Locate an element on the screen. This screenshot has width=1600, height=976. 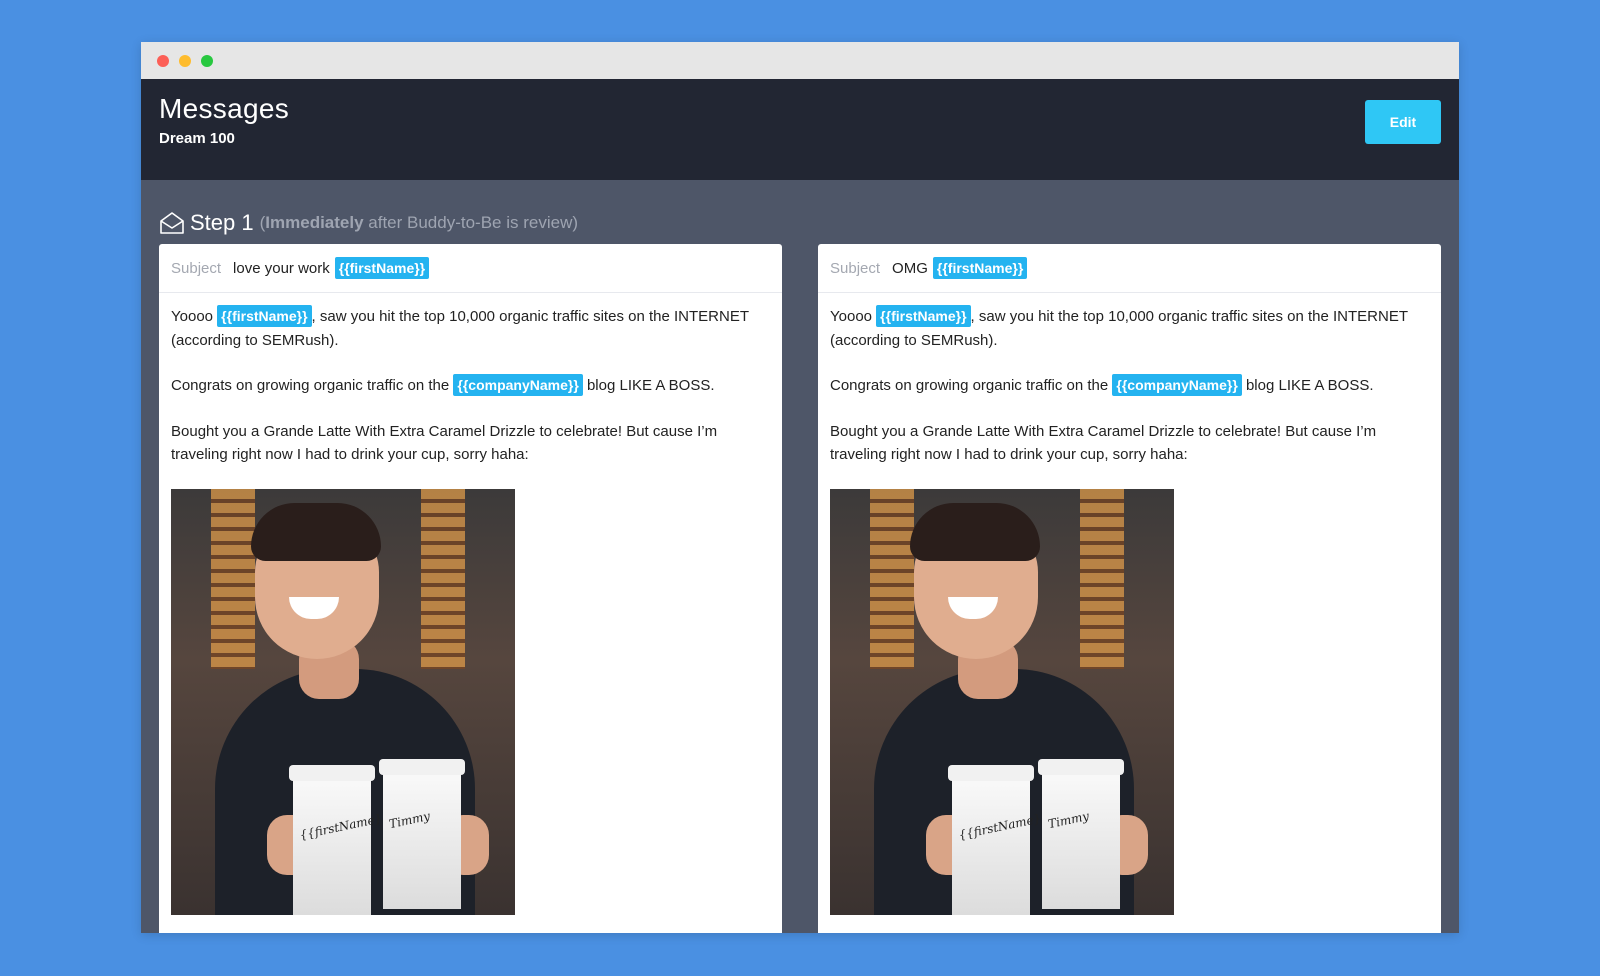
edit-button: Edit is located at coordinates (1403, 122).